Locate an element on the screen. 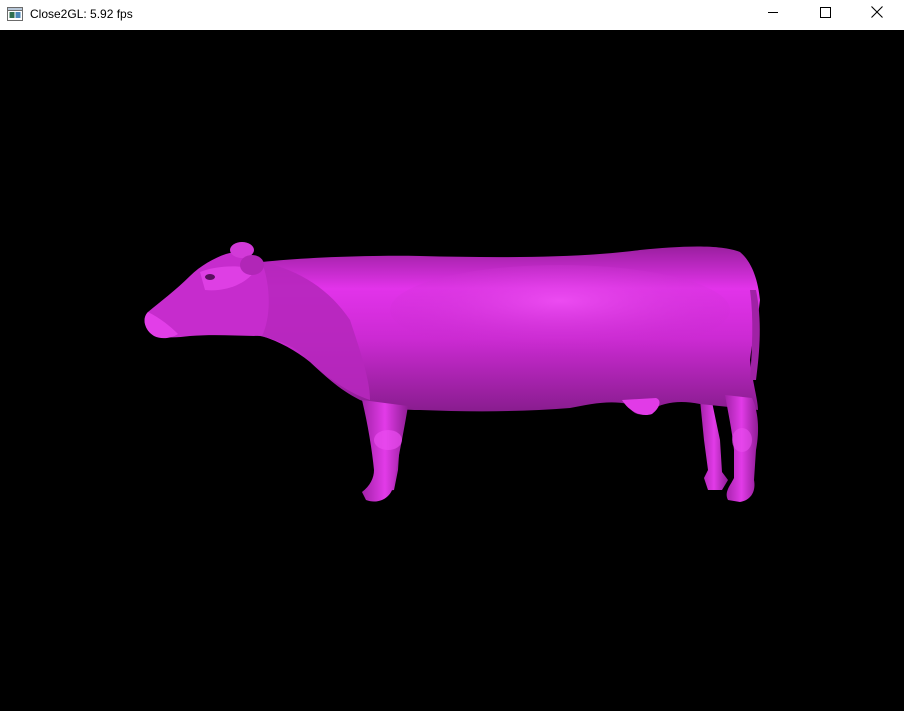  app-icon is located at coordinates (15, 14).